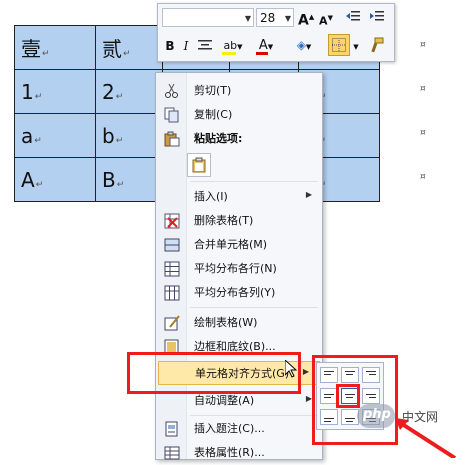 The width and height of the screenshot is (466, 465). What do you see at coordinates (172, 453) in the screenshot?
I see `table-properties-icon` at bounding box center [172, 453].